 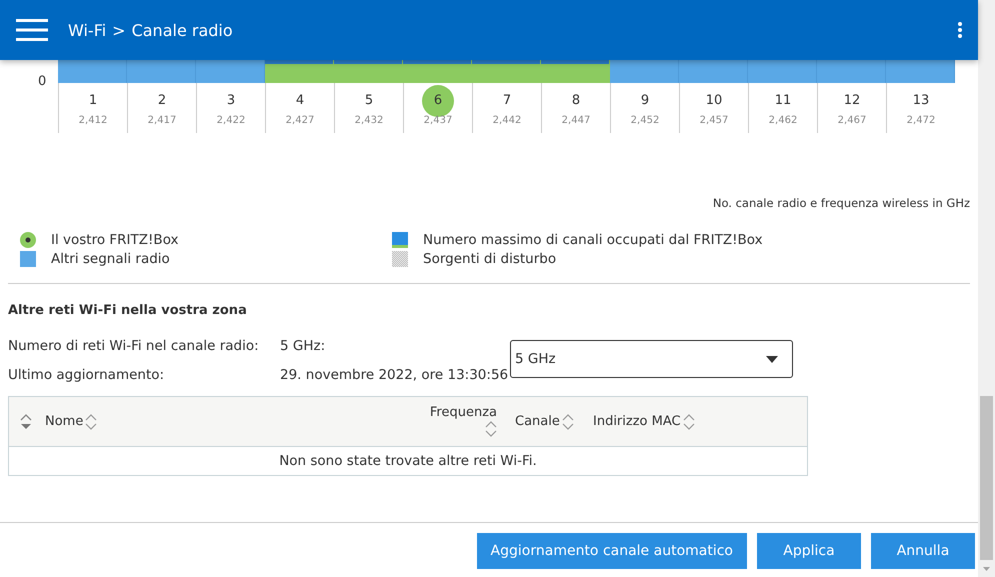 I want to click on channel-number: 4, so click(x=300, y=101).